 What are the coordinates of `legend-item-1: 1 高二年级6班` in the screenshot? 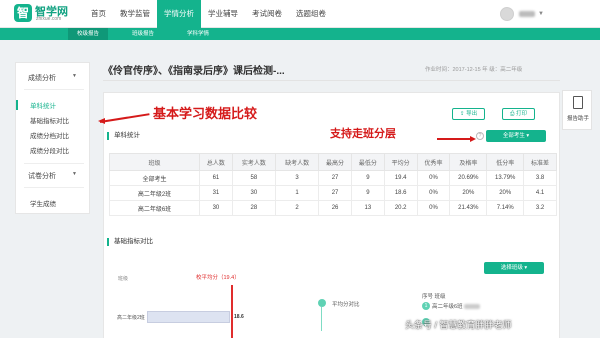 It's located at (451, 306).